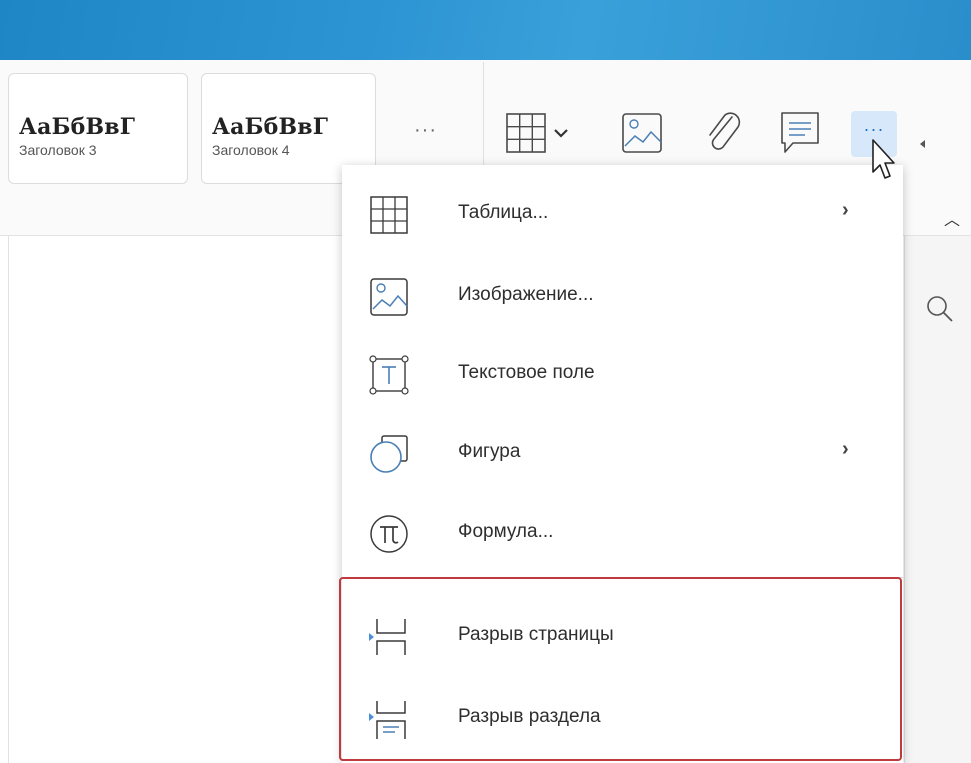 Image resolution: width=971 pixels, height=763 pixels. What do you see at coordinates (883, 162) in the screenshot?
I see `mouse-cursor-icon` at bounding box center [883, 162].